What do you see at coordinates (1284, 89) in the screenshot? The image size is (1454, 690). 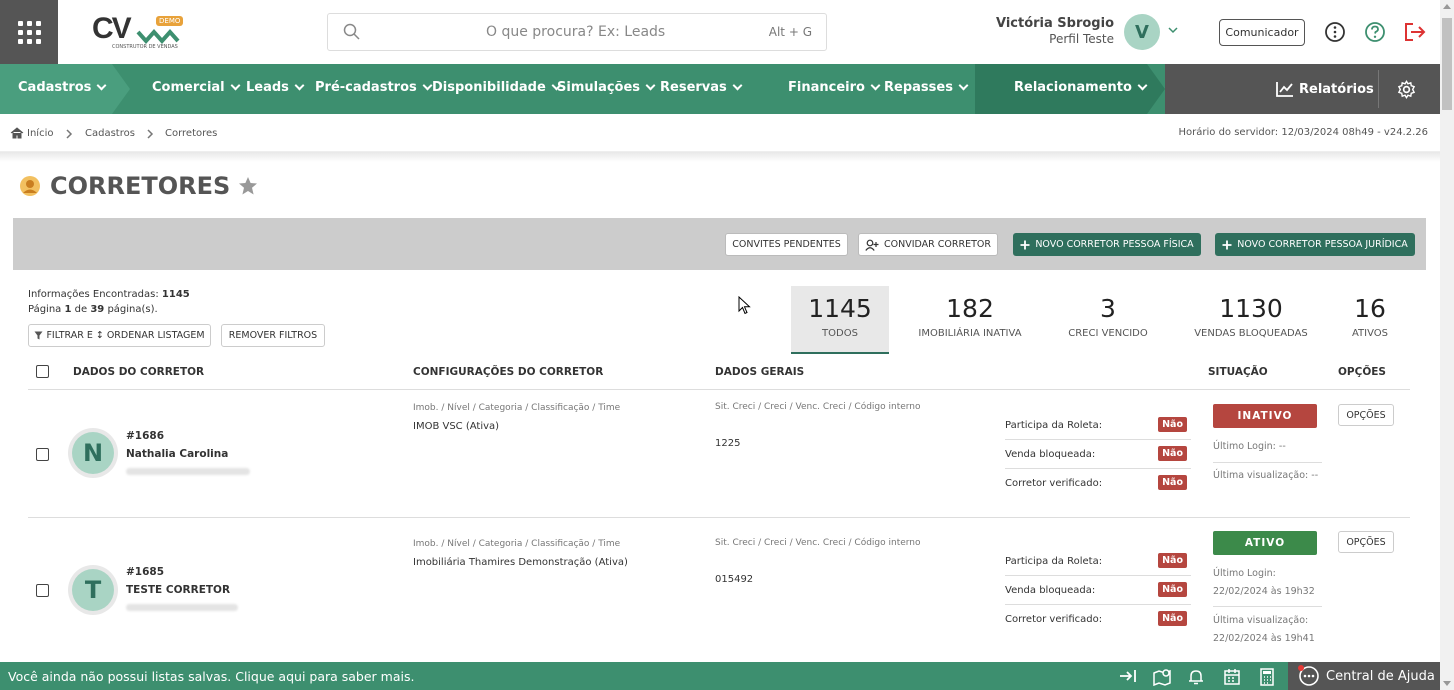 I see `chart-icon` at bounding box center [1284, 89].